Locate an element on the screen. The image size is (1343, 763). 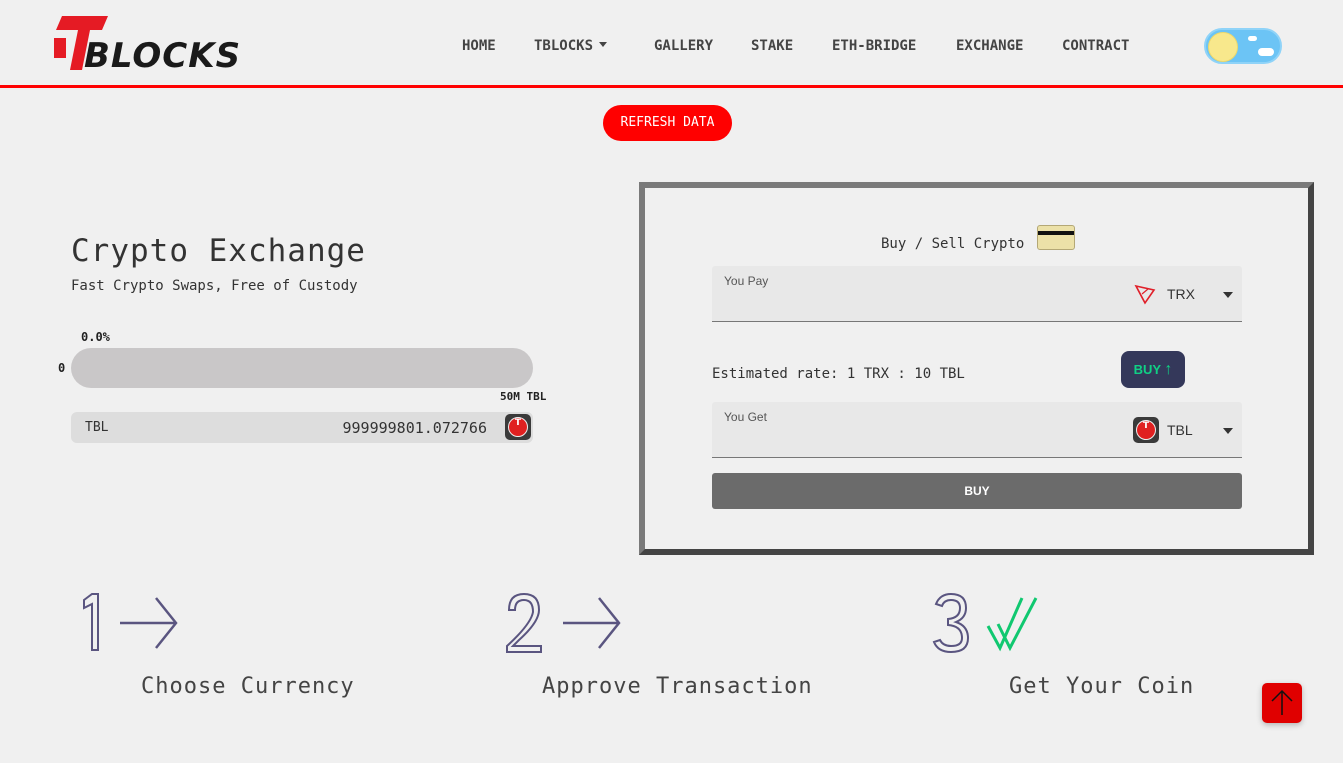
step-1-label: Choose Currency is located at coordinates (248, 686).